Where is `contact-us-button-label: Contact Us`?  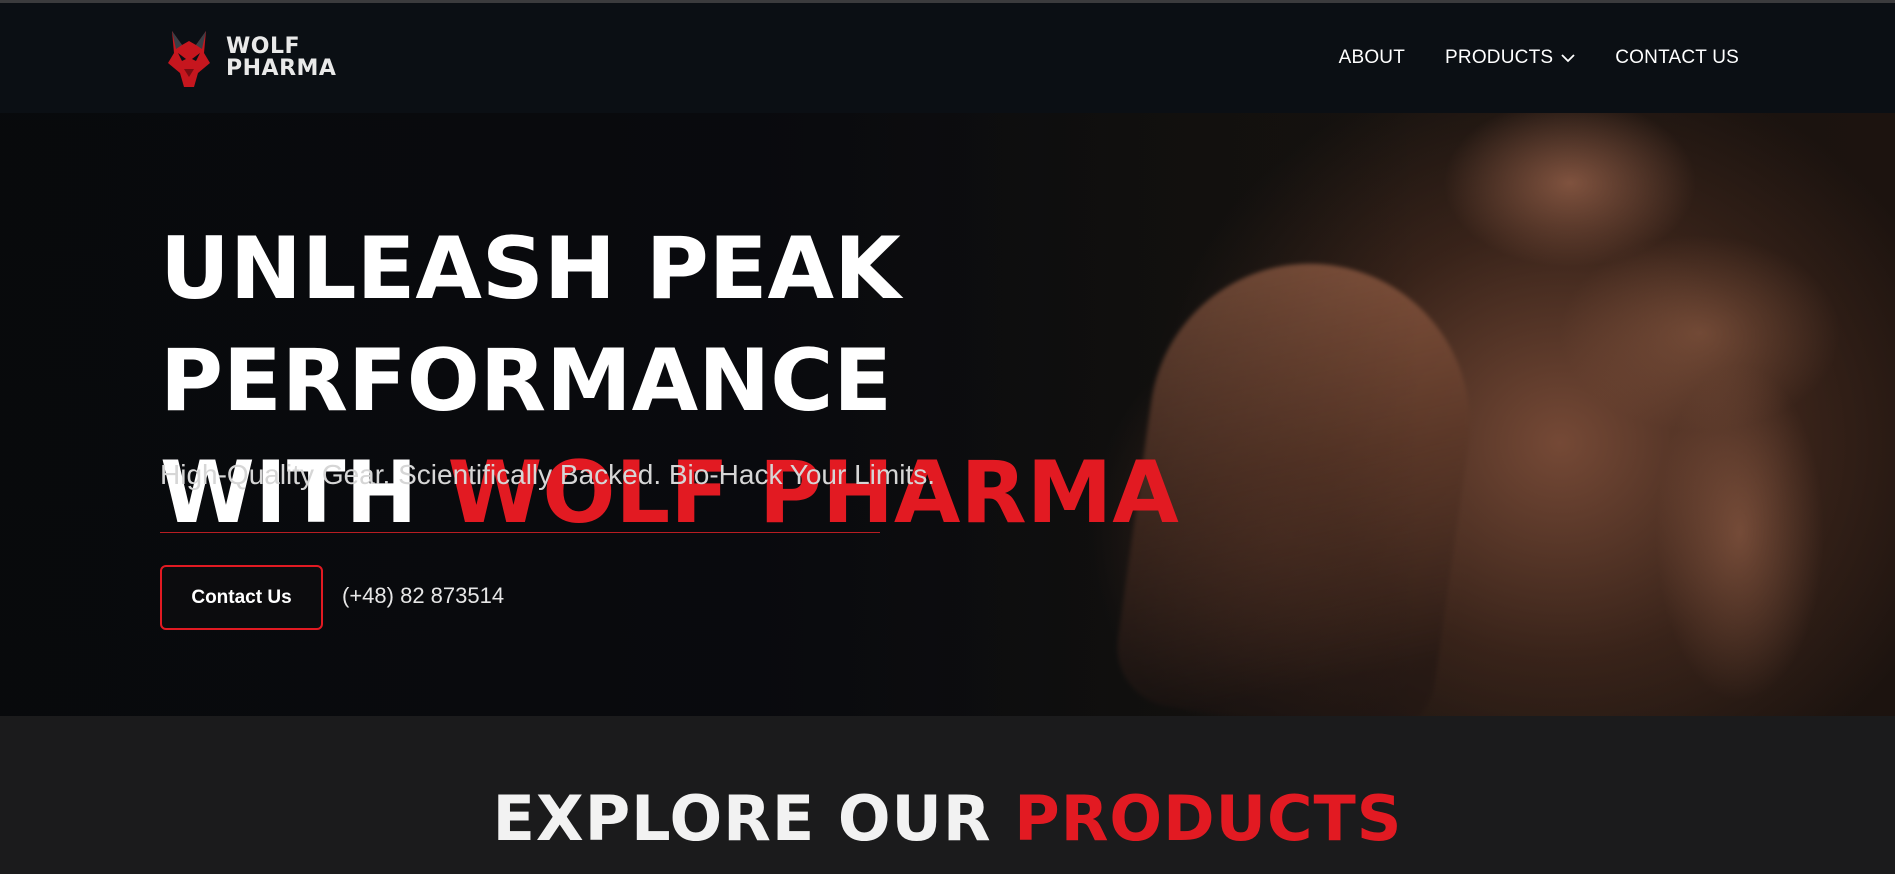 contact-us-button-label: Contact Us is located at coordinates (241, 597).